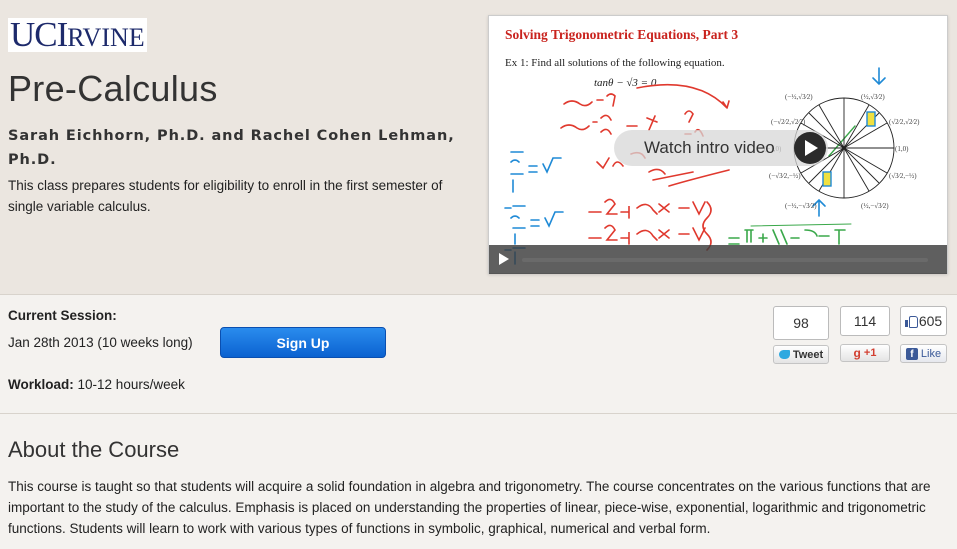 The height and width of the screenshot is (549, 957). I want to click on slide-equation: tanθ − √3 = 0, so click(625, 83).